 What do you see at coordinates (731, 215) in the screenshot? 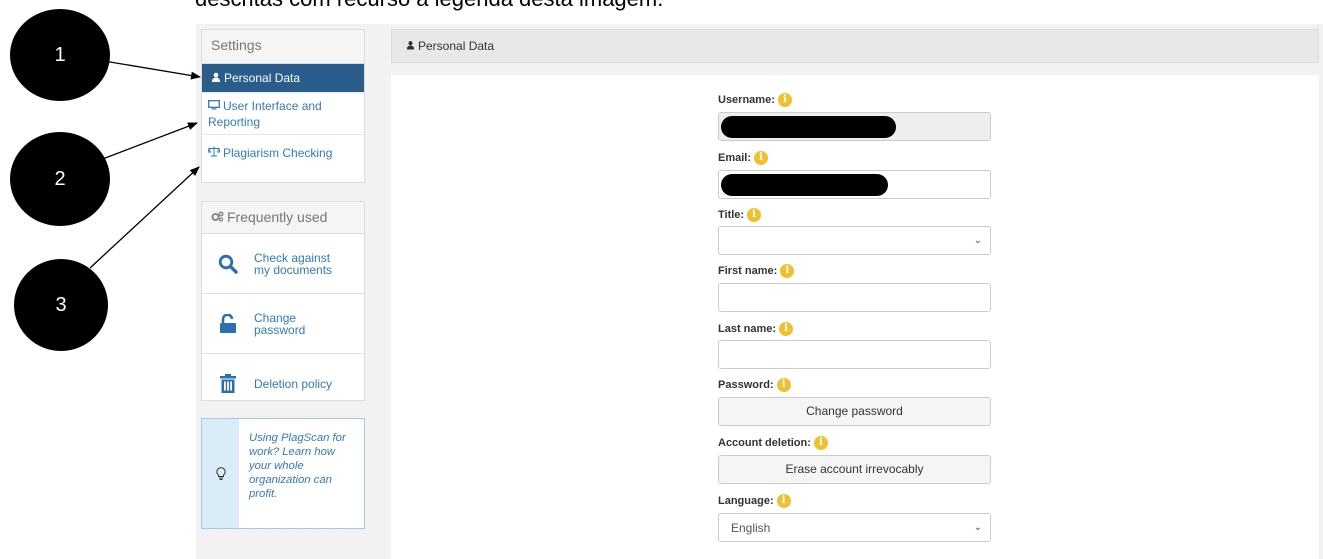
I see `title-label-text: Title:` at bounding box center [731, 215].